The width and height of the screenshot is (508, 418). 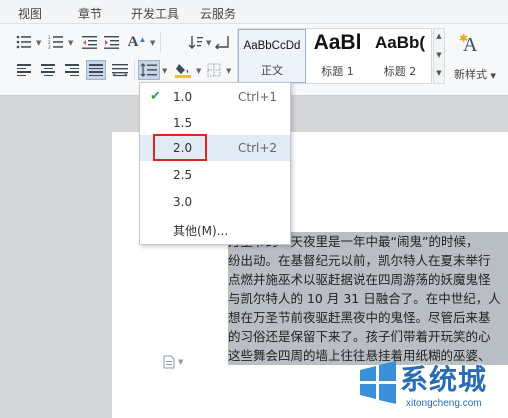 What do you see at coordinates (444, 379) in the screenshot?
I see `watermark-title: 系统城` at bounding box center [444, 379].